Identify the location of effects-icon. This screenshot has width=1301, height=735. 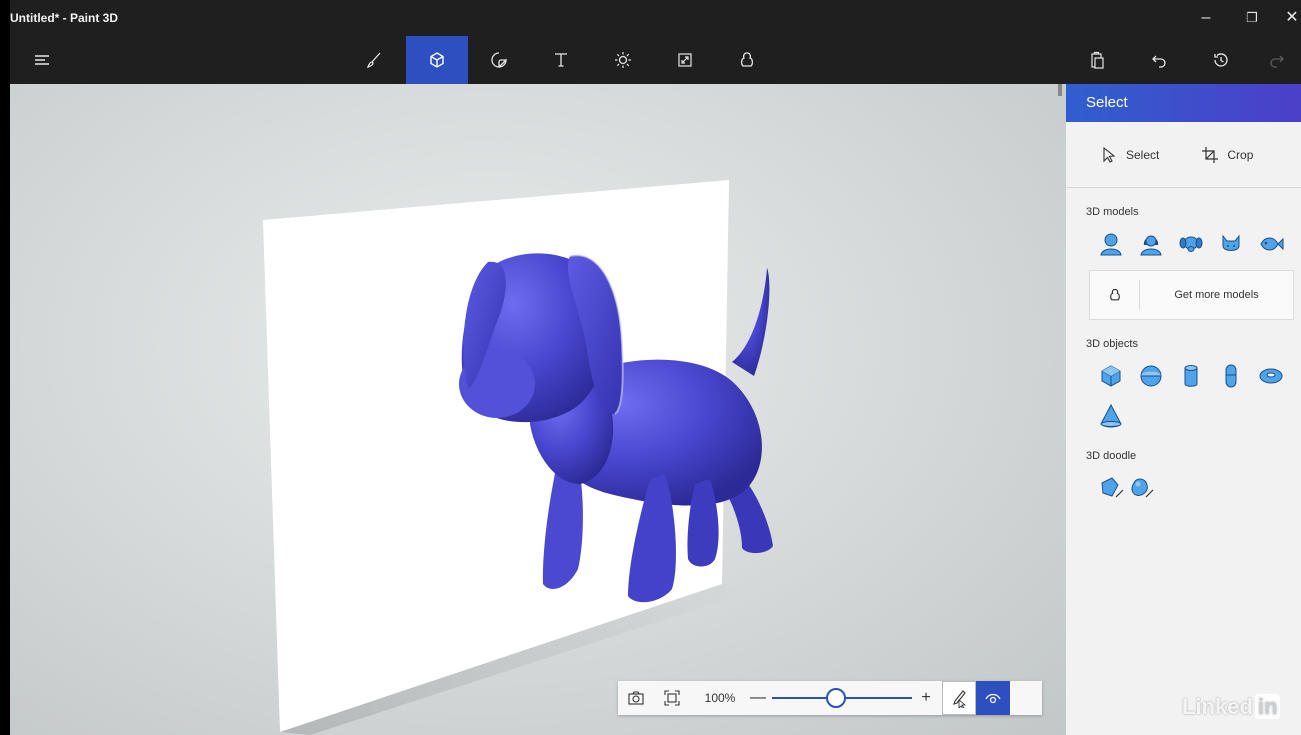
(623, 60).